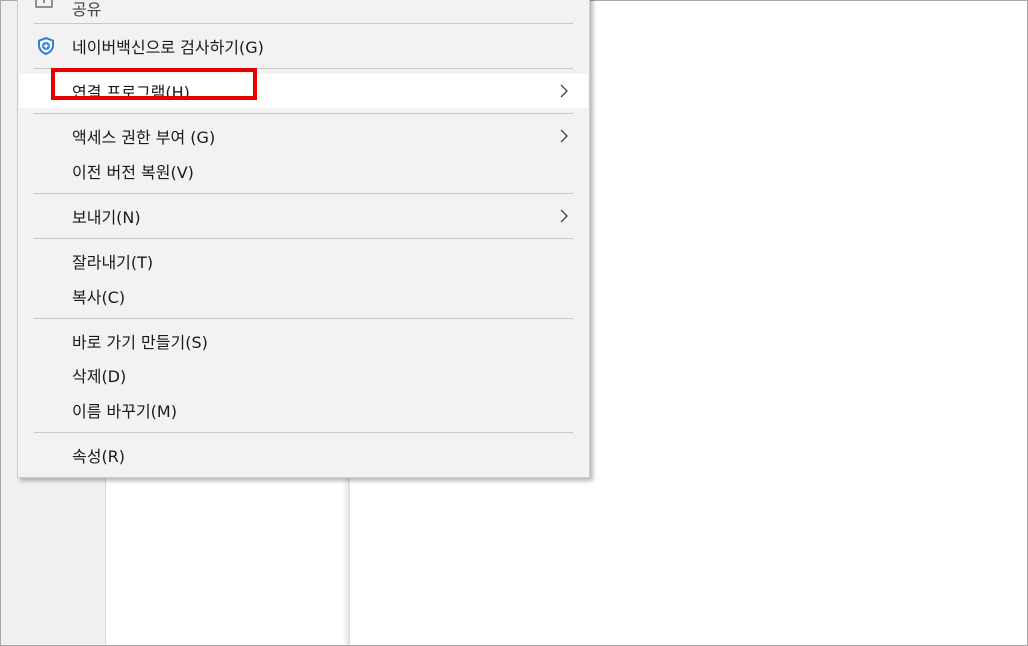  I want to click on menu-item-label: 이전 버전 복원(V), so click(133, 172).